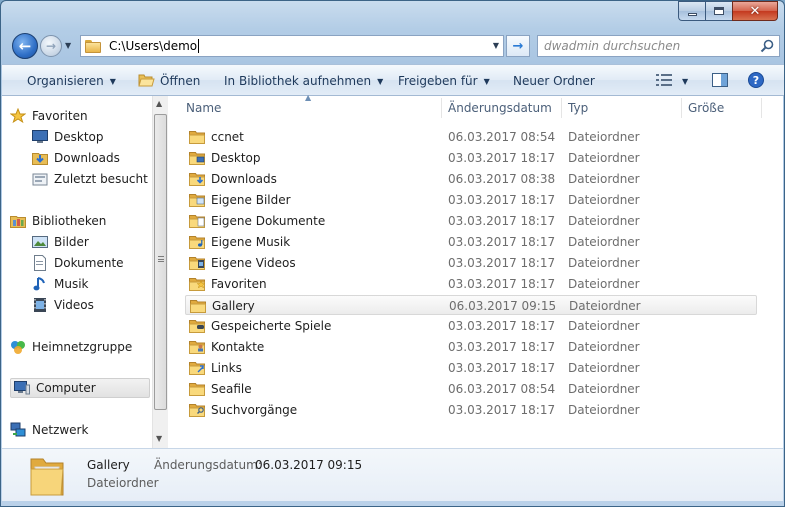 The height and width of the screenshot is (507, 785). Describe the element at coordinates (243, 410) in the screenshot. I see `file-name-cell: Suchvorgänge` at that location.